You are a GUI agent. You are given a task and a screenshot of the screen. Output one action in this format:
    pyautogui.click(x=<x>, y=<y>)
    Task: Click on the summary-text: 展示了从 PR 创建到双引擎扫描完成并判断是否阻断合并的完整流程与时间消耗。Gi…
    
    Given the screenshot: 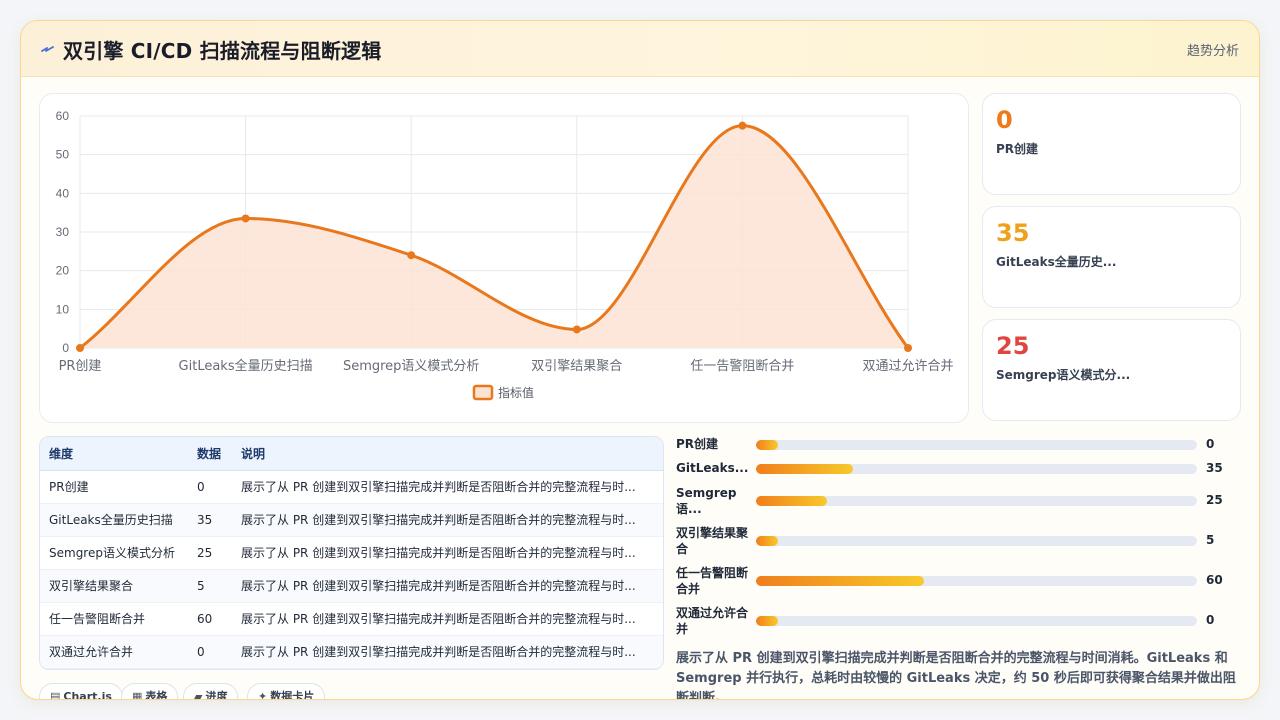 What is the action you would take?
    pyautogui.click(x=956, y=675)
    